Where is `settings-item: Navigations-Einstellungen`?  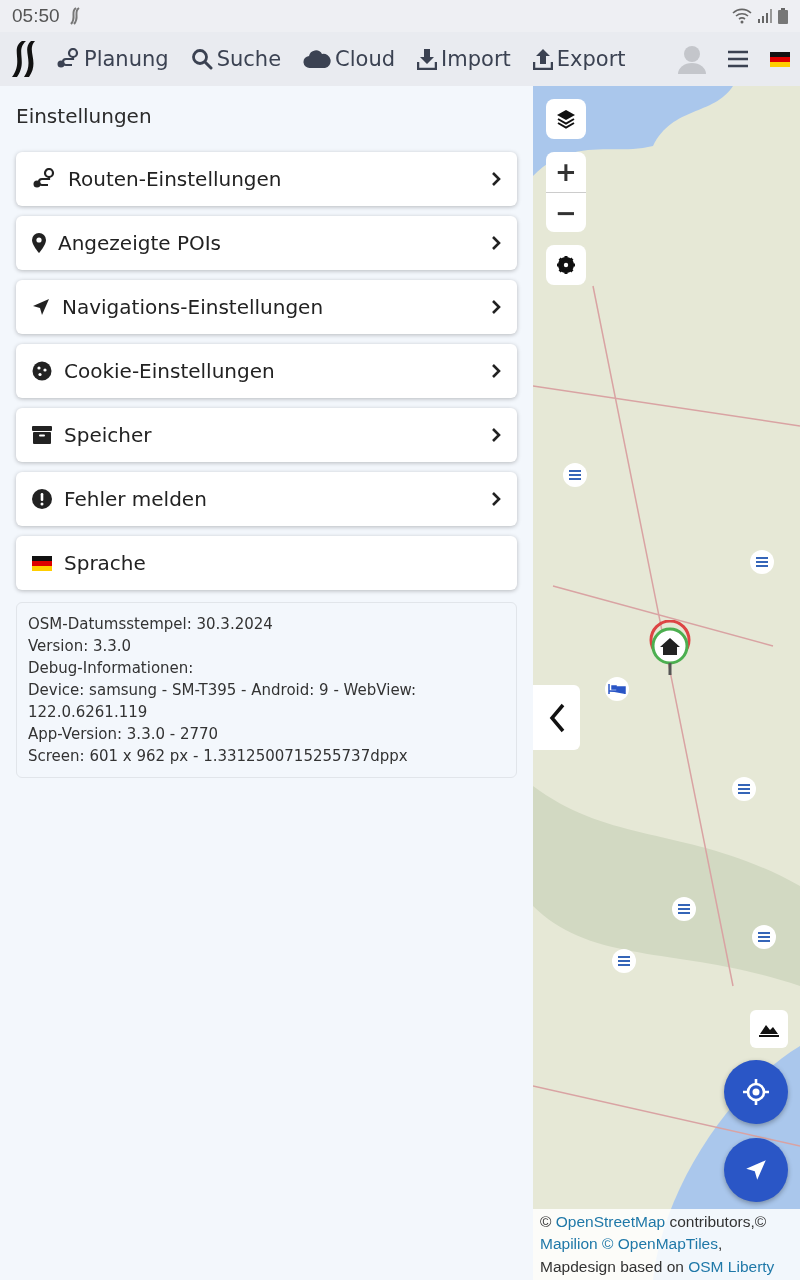
settings-item: Navigations-Einstellungen is located at coordinates (266, 307).